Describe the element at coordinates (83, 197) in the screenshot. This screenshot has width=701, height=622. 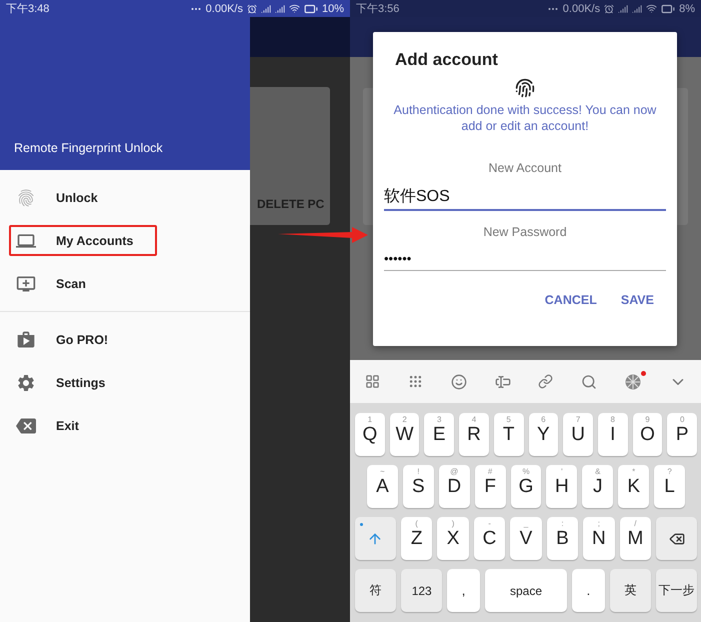
I see `drawer-item: Unlock` at that location.